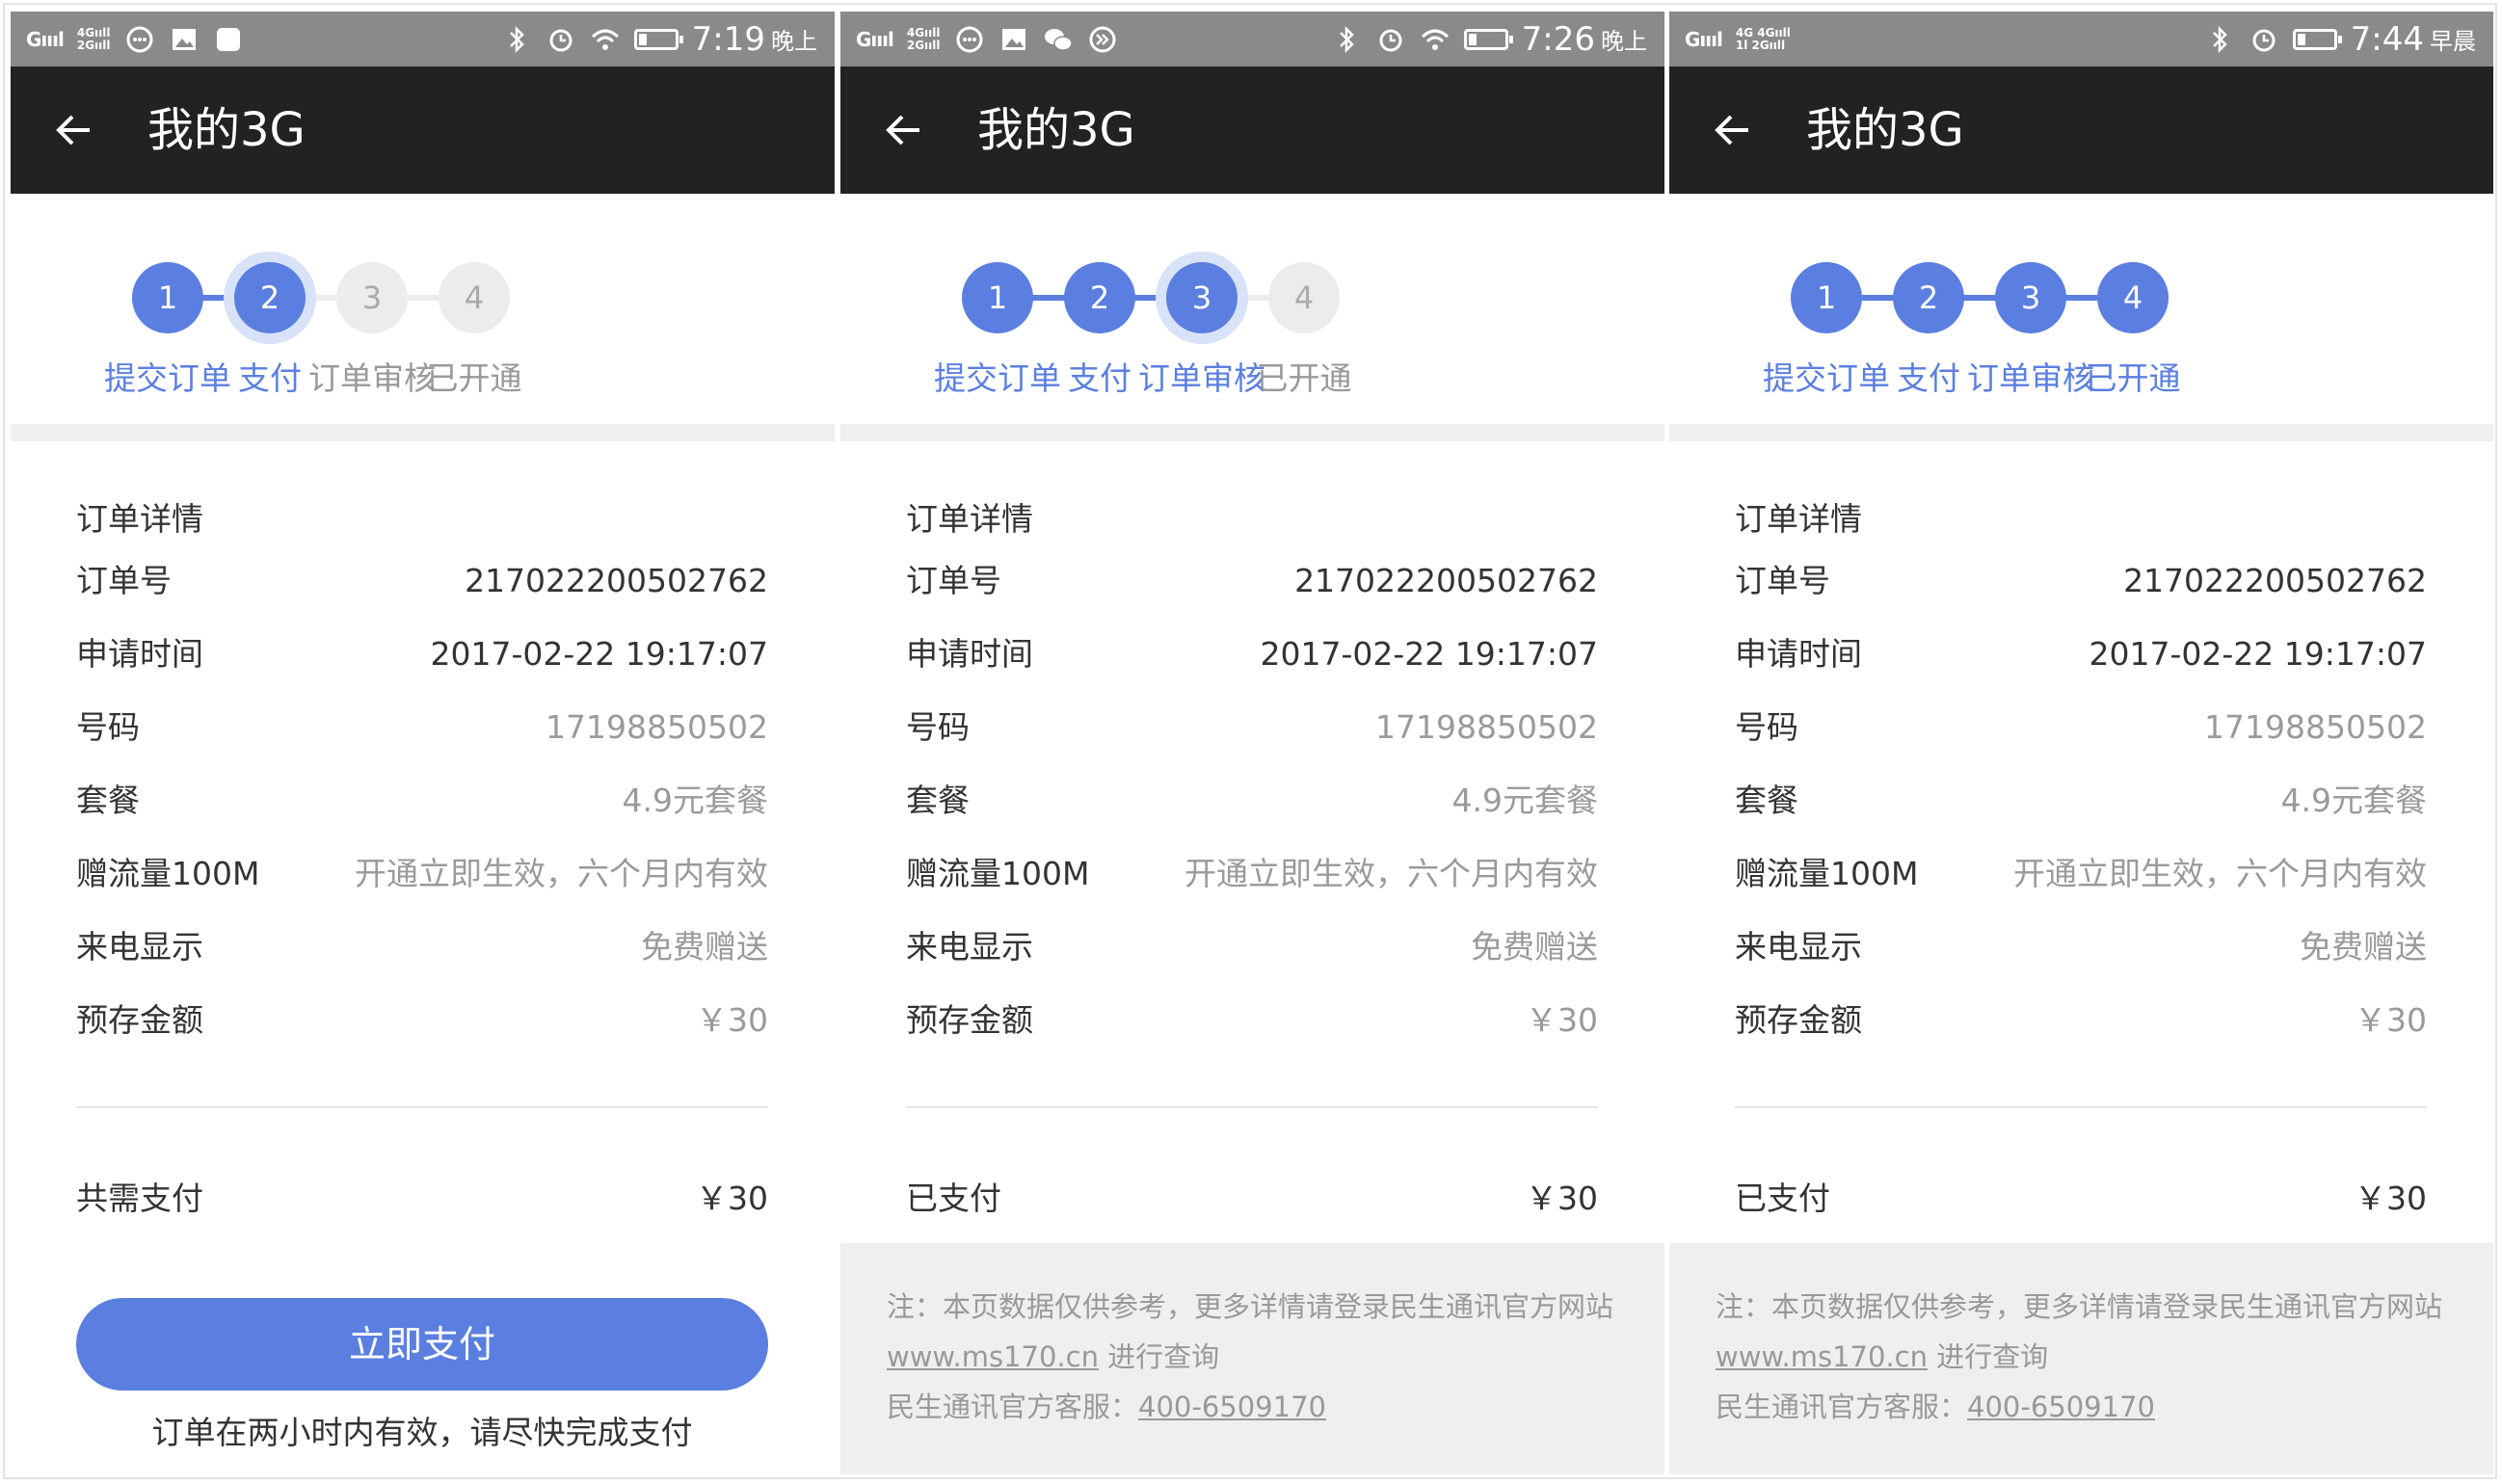 Image resolution: width=2502 pixels, height=1484 pixels. What do you see at coordinates (1102, 39) in the screenshot?
I see `forward-circle-icon` at bounding box center [1102, 39].